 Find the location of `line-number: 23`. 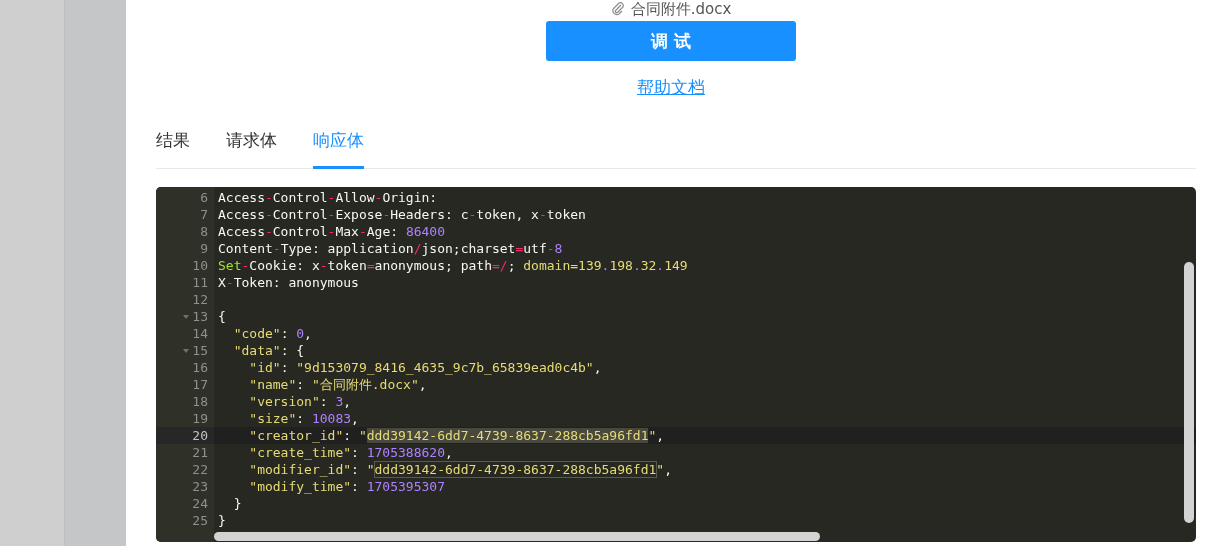

line-number: 23 is located at coordinates (200, 486).